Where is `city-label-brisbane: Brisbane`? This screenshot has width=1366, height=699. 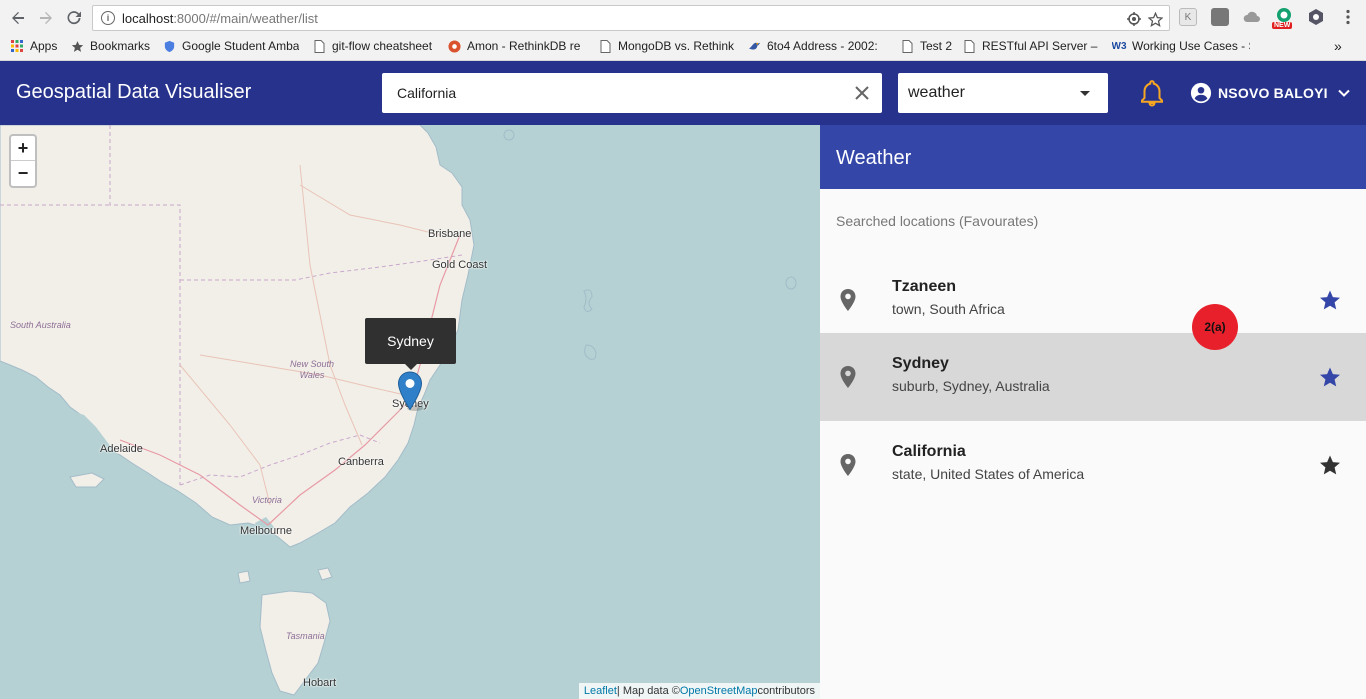 city-label-brisbane: Brisbane is located at coordinates (450, 234).